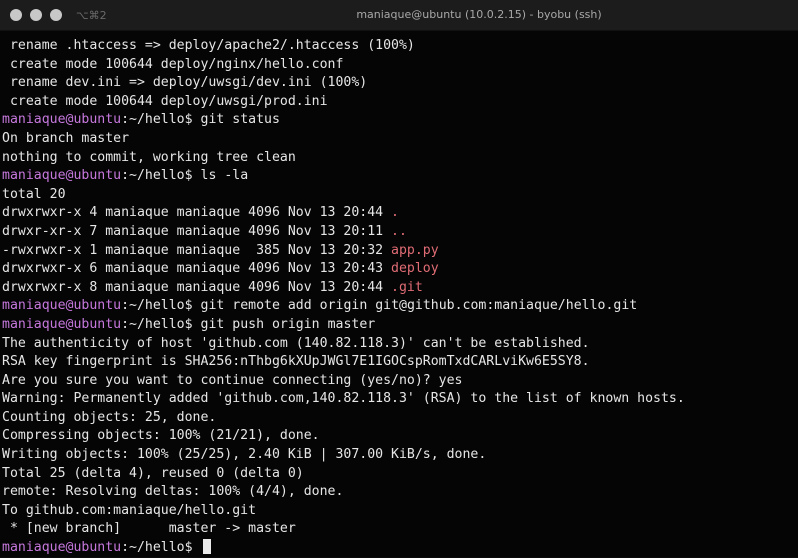 The width and height of the screenshot is (798, 558). Describe the element at coordinates (56, 15) in the screenshot. I see `zoom-window-button` at that location.